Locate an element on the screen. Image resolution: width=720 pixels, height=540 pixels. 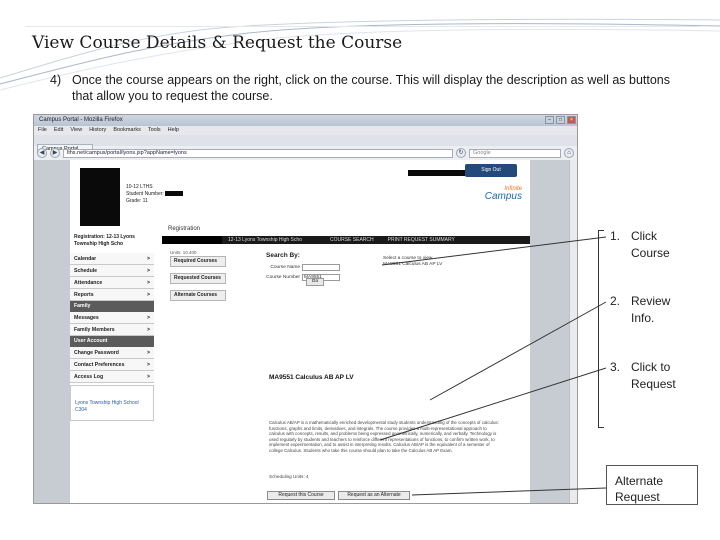
callout-bracket is located at coordinates (601, 329).